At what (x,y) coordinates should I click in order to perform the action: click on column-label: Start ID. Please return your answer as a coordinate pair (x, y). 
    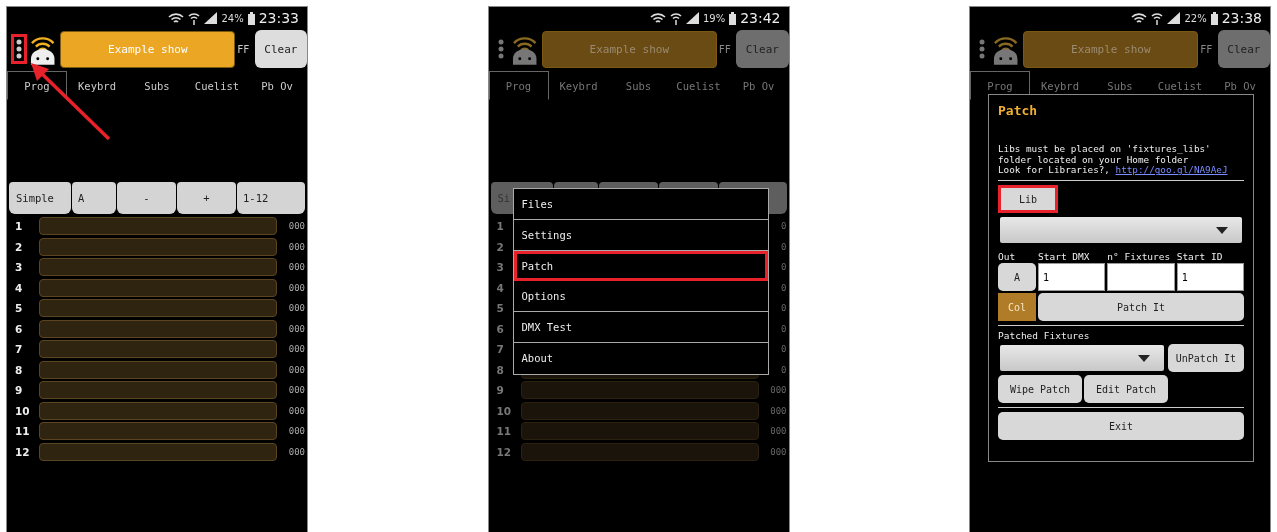
    Looking at the image, I should click on (1200, 257).